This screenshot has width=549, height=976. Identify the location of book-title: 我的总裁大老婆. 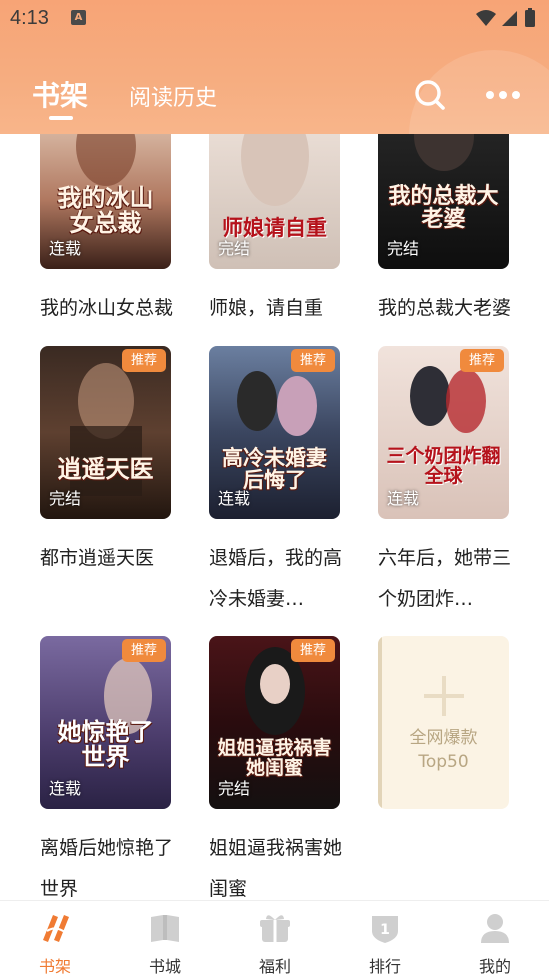
(445, 308).